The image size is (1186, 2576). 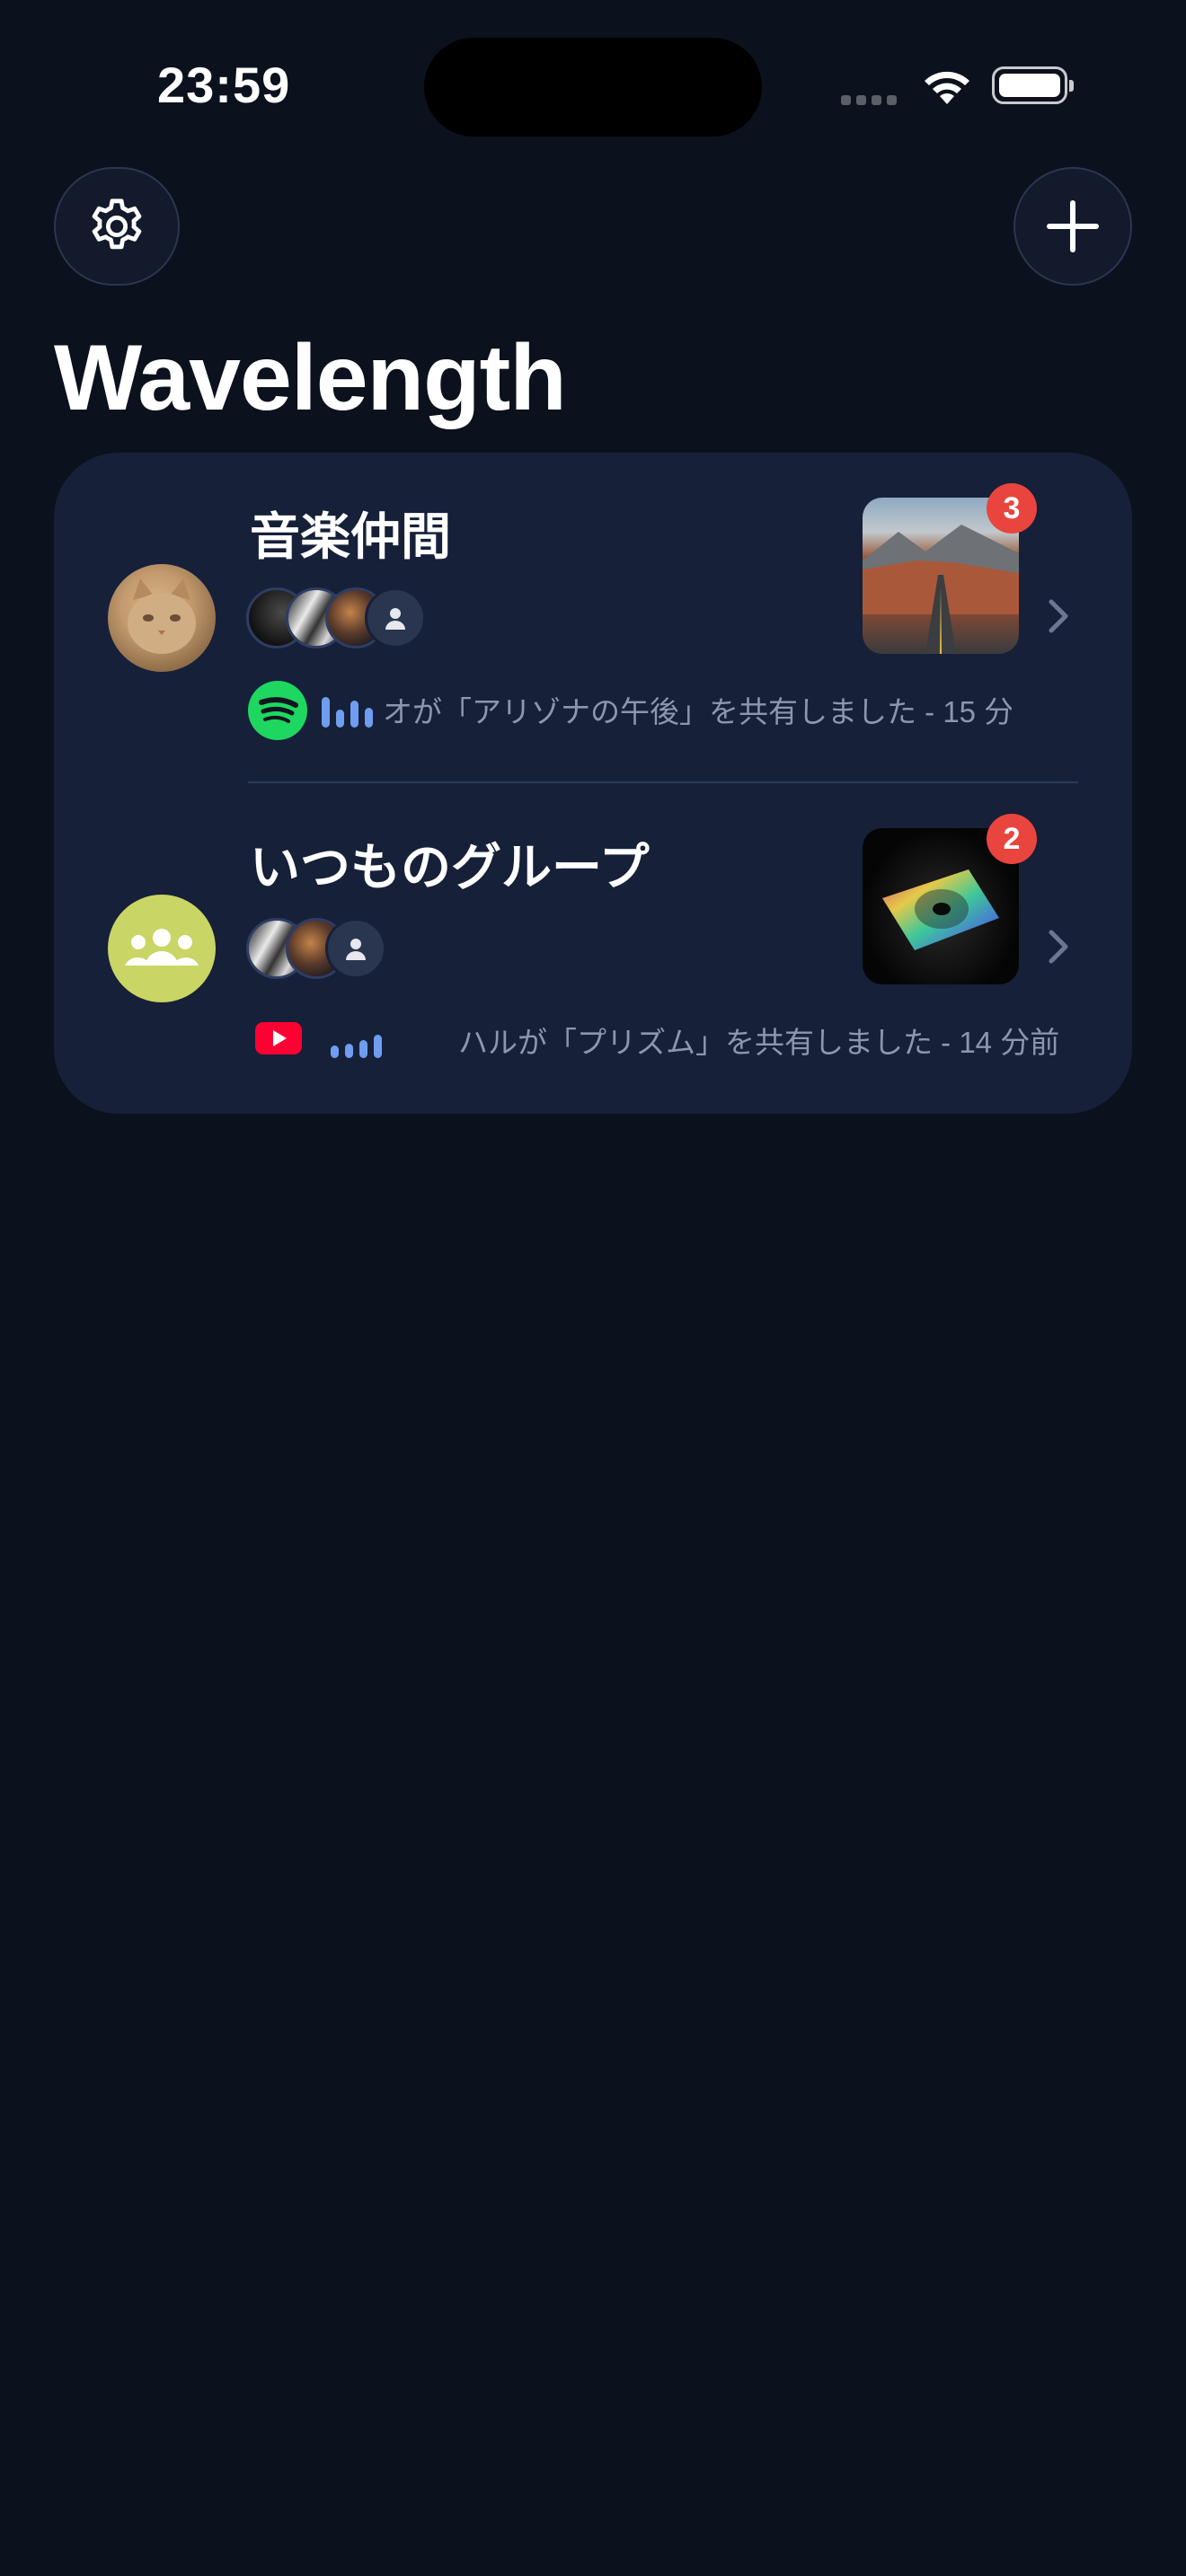 I want to click on page-title: Wavelength, so click(x=310, y=378).